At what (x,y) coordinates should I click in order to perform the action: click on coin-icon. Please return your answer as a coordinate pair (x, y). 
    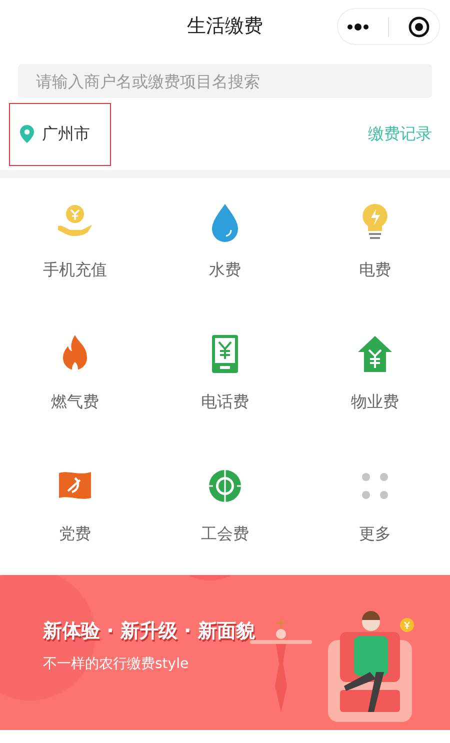
    Looking at the image, I should click on (407, 625).